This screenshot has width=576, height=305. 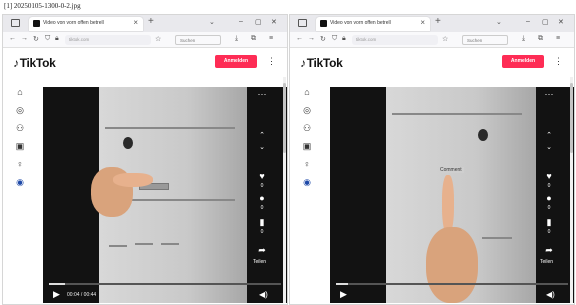 What do you see at coordinates (262, 232) in the screenshot?
I see `bookmark-count: 0` at bounding box center [262, 232].